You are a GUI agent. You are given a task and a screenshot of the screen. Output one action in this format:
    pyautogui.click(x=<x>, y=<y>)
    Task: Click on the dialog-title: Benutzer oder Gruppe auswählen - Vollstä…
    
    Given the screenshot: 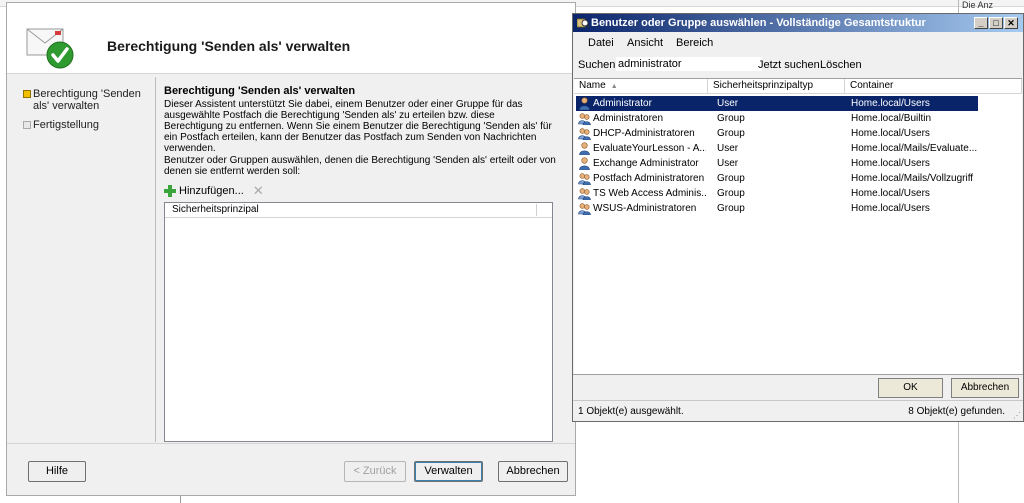 What is the action you would take?
    pyautogui.click(x=758, y=23)
    